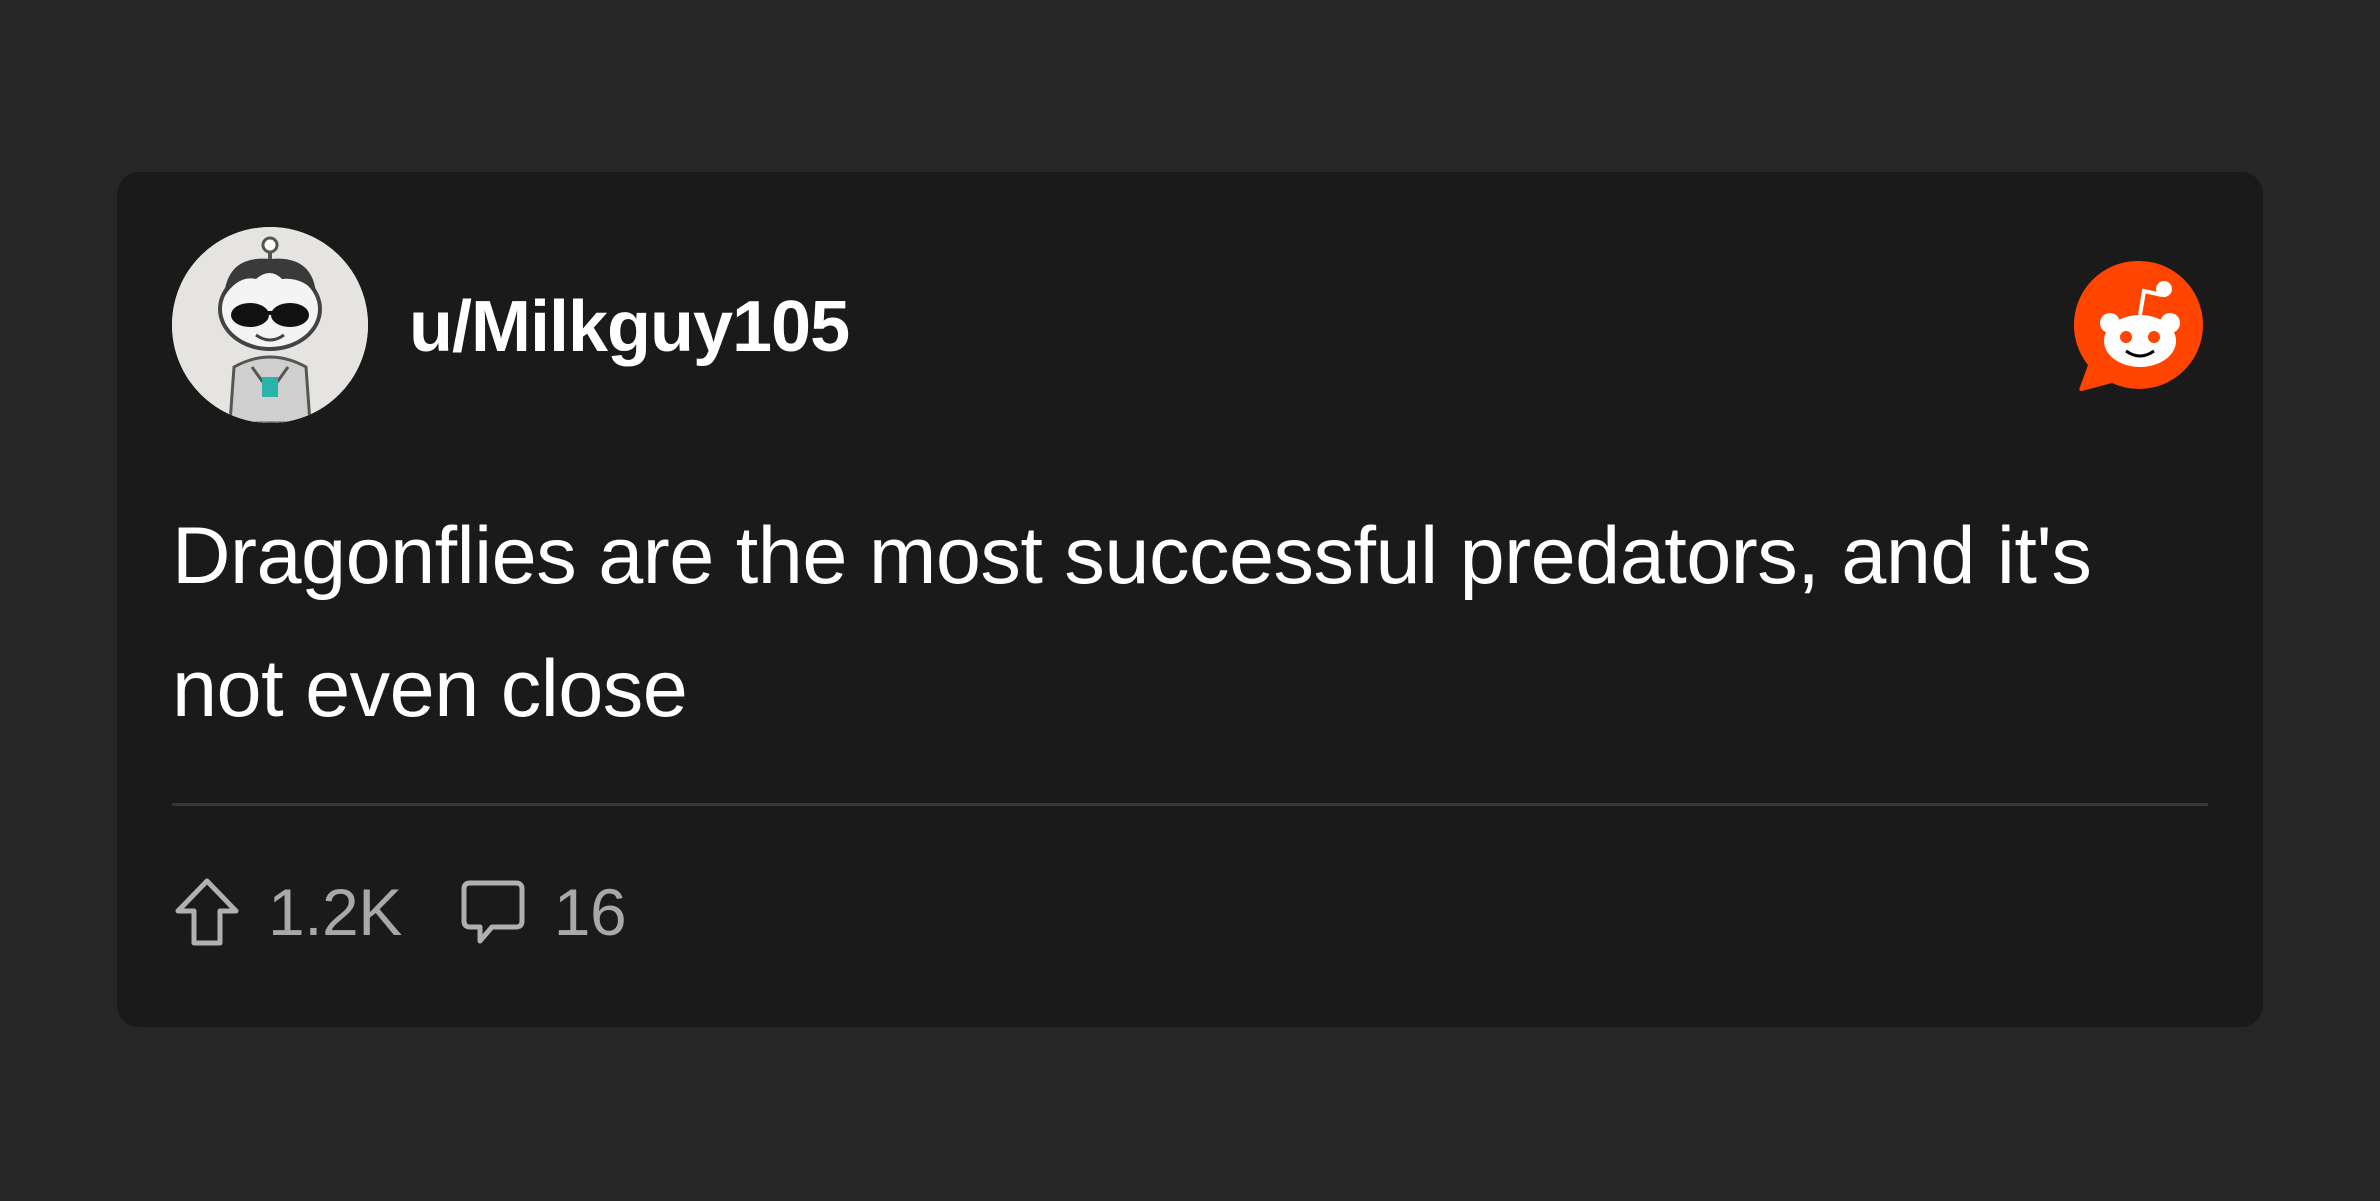 Image resolution: width=2380 pixels, height=1201 pixels. What do you see at coordinates (1190, 804) in the screenshot?
I see `divider` at bounding box center [1190, 804].